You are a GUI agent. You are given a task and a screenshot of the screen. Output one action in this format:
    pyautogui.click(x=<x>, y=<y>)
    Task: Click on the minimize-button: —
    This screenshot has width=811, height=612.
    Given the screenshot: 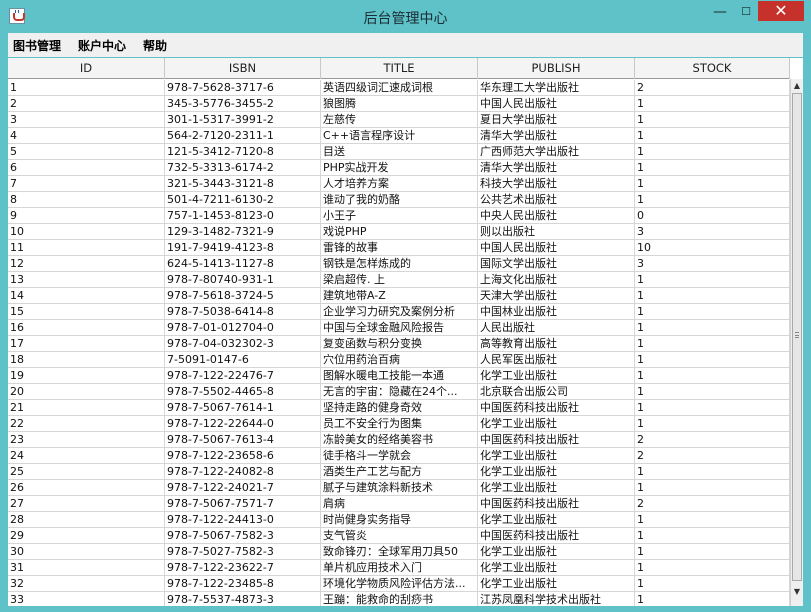 What is the action you would take?
    pyautogui.click(x=720, y=13)
    